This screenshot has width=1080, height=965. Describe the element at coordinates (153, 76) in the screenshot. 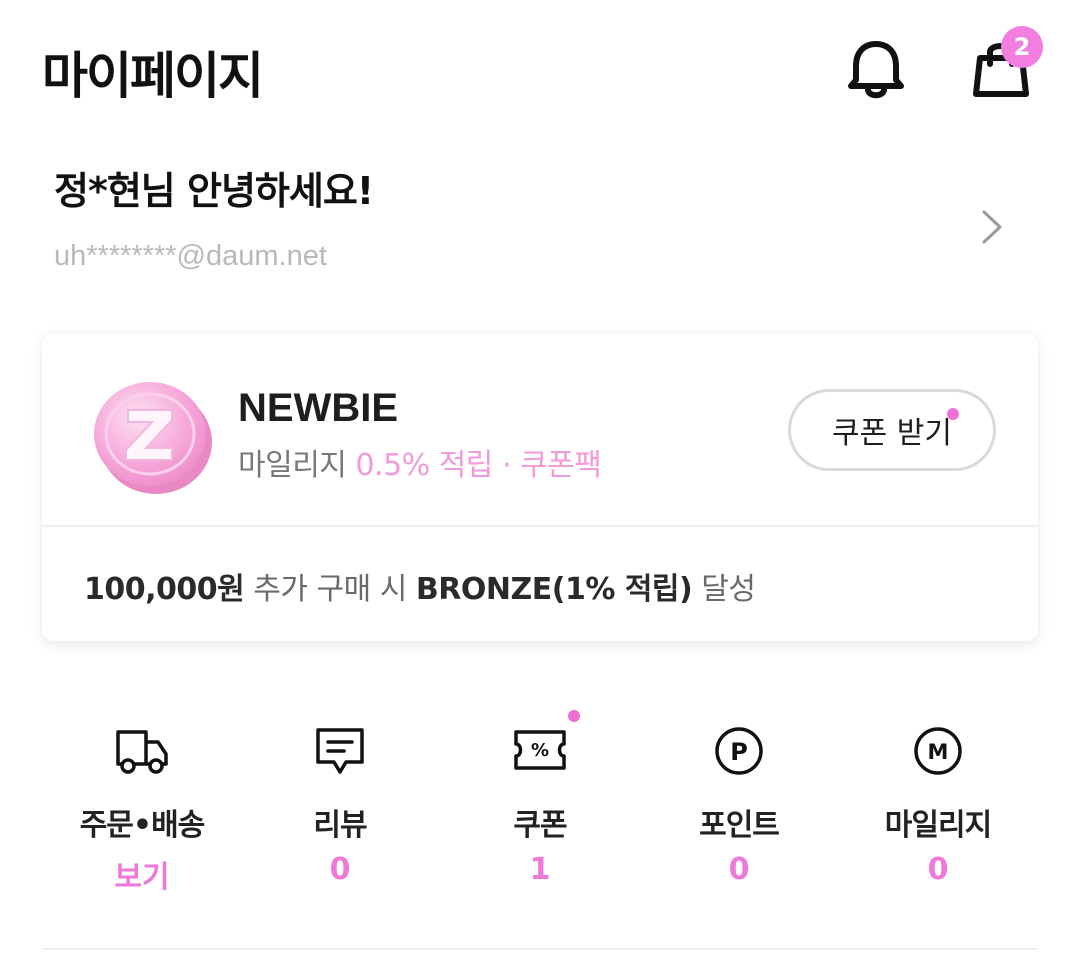

I see `page-title: 마이페이지` at that location.